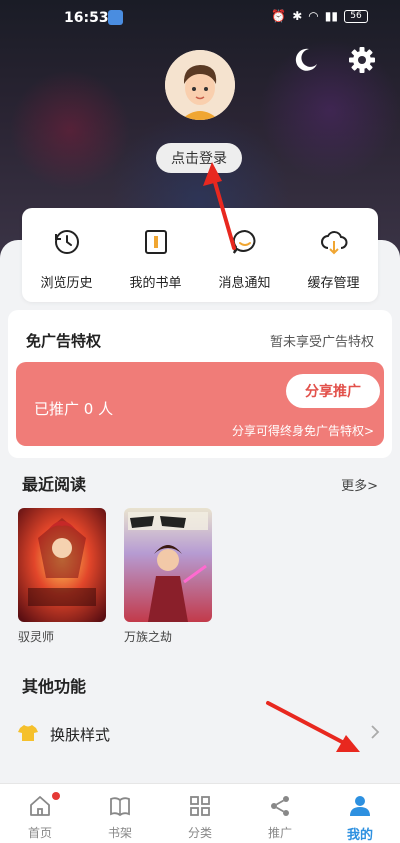 The height and width of the screenshot is (843, 400). I want to click on tab-bookshelf: 书架, so click(120, 813).